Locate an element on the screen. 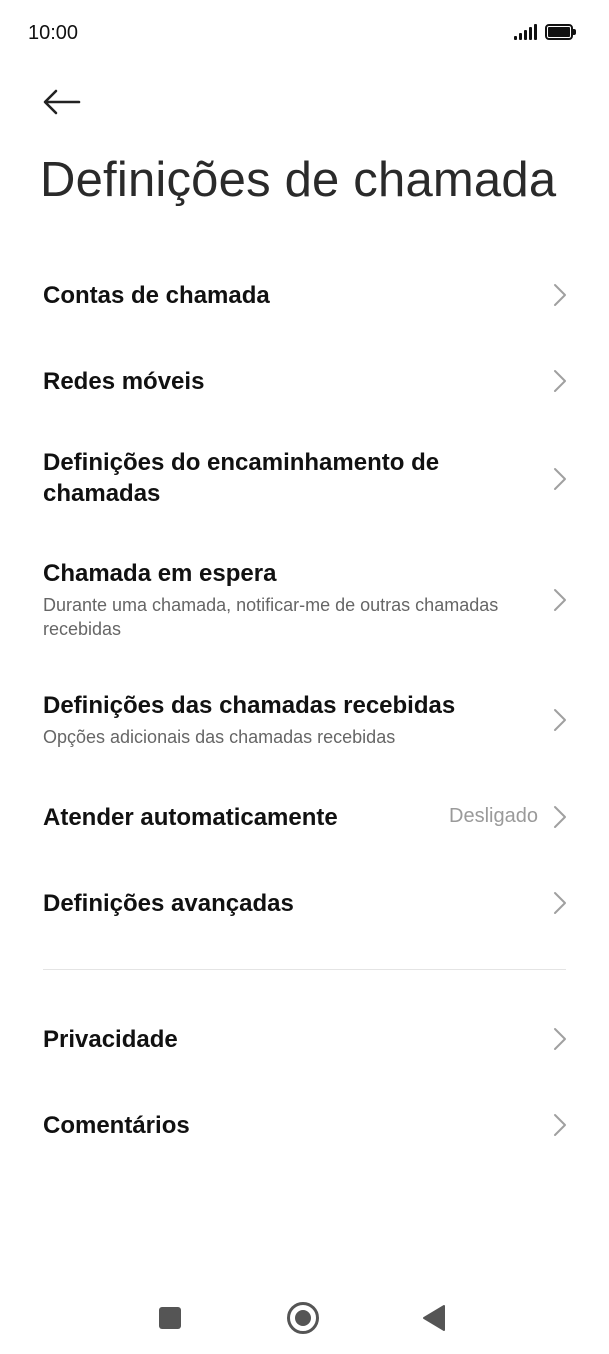 The image size is (609, 1354). item-title: Atender automaticamente is located at coordinates (190, 817).